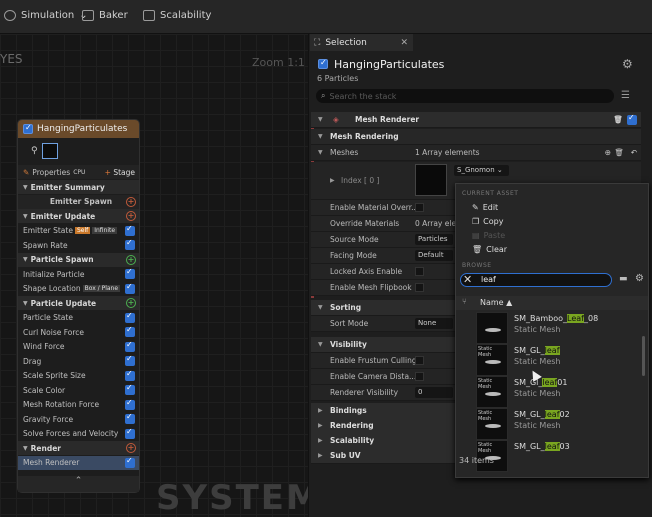 The width and height of the screenshot is (652, 517). What do you see at coordinates (78, 187) in the screenshot?
I see `stack-row: ▼ Emitter Summary` at bounding box center [78, 187].